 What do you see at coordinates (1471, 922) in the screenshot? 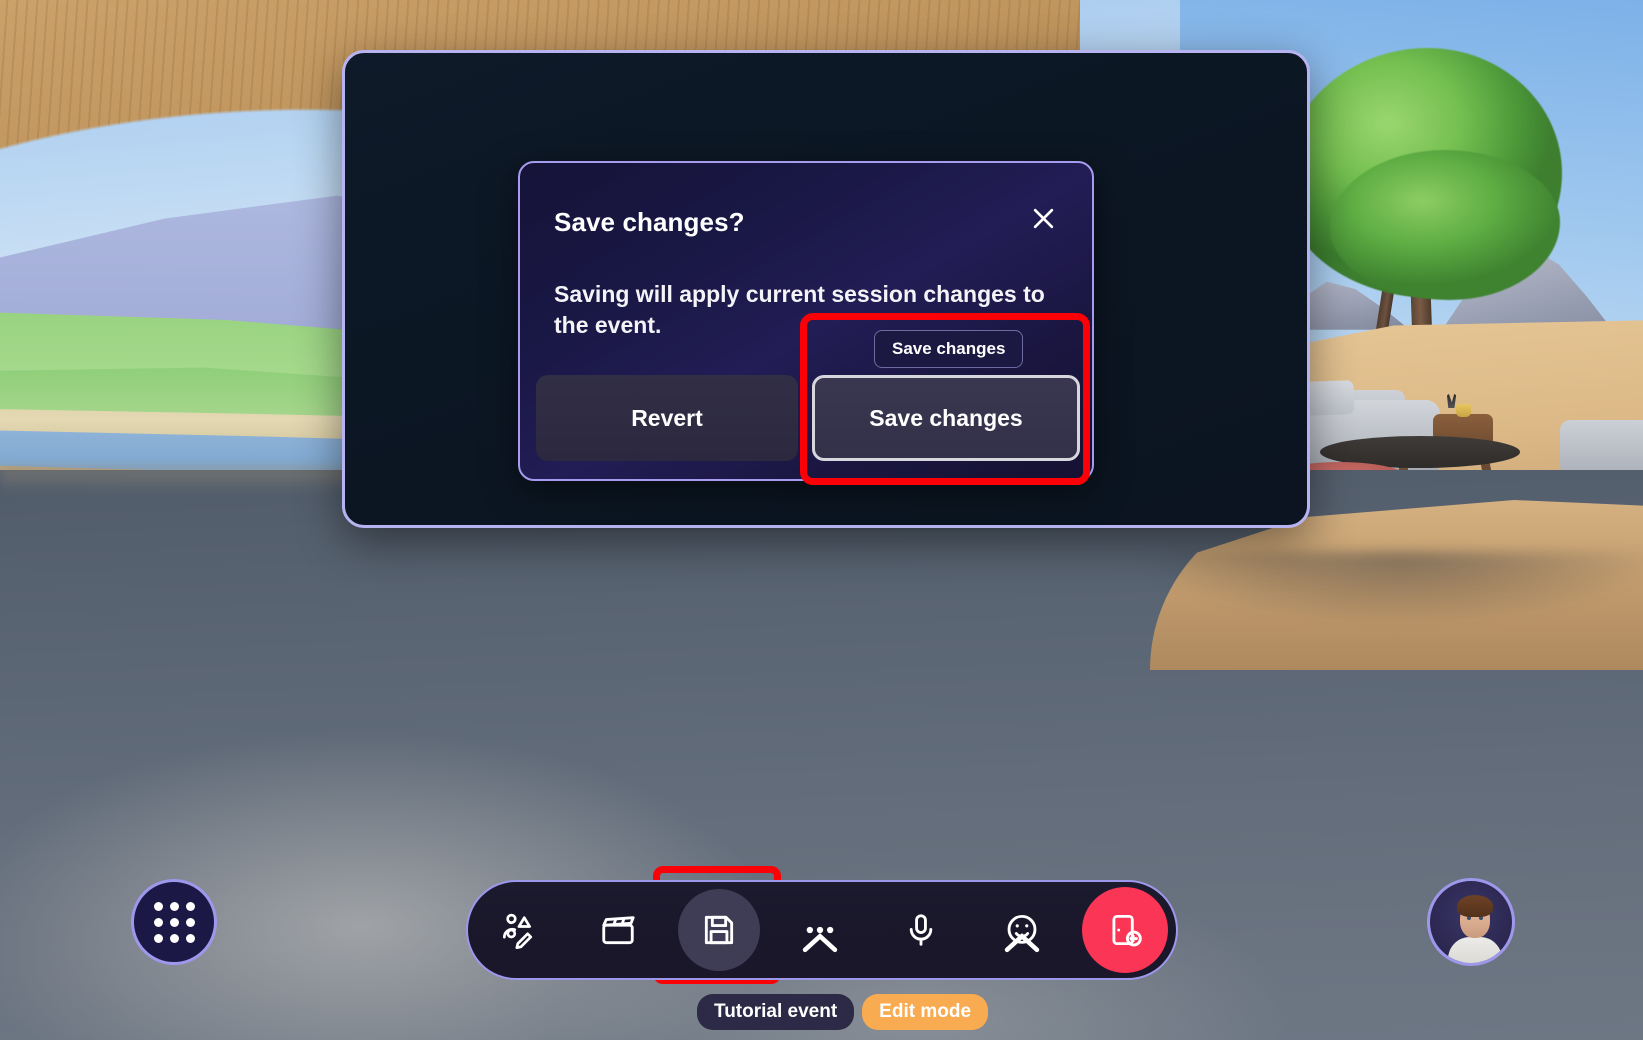
I see `user-avatar` at bounding box center [1471, 922].